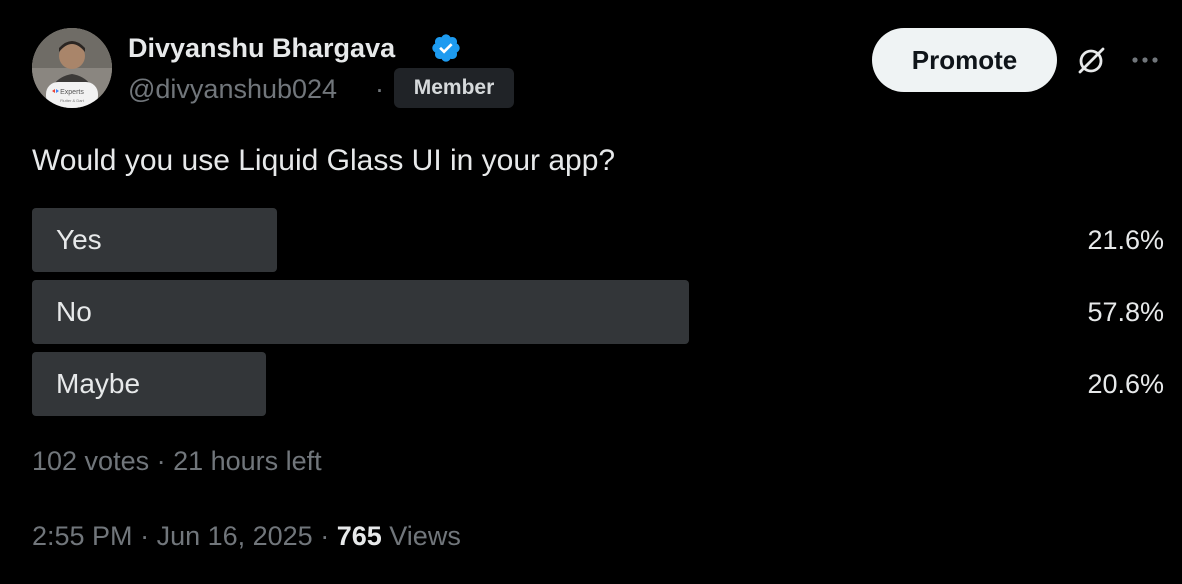 The width and height of the screenshot is (1182, 584). I want to click on poll-option-percent: 21.6%, so click(1125, 240).